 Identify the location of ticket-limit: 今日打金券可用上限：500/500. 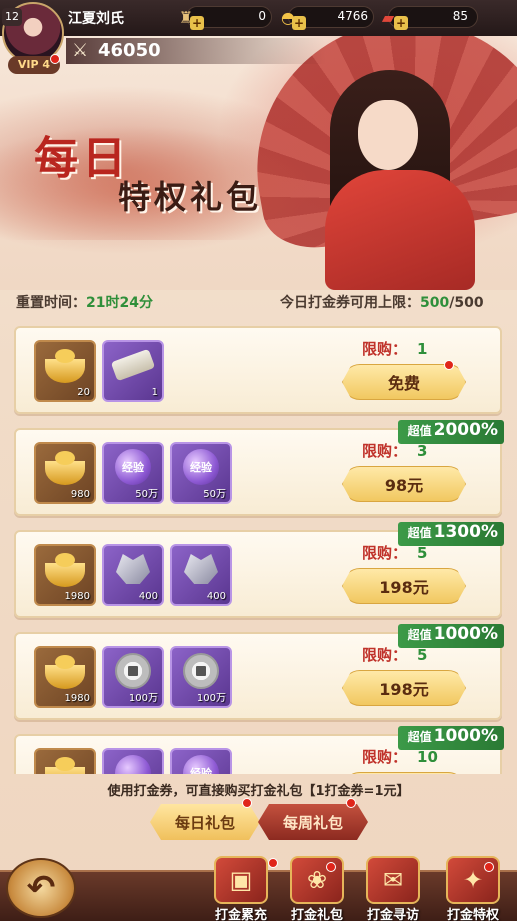
(382, 302).